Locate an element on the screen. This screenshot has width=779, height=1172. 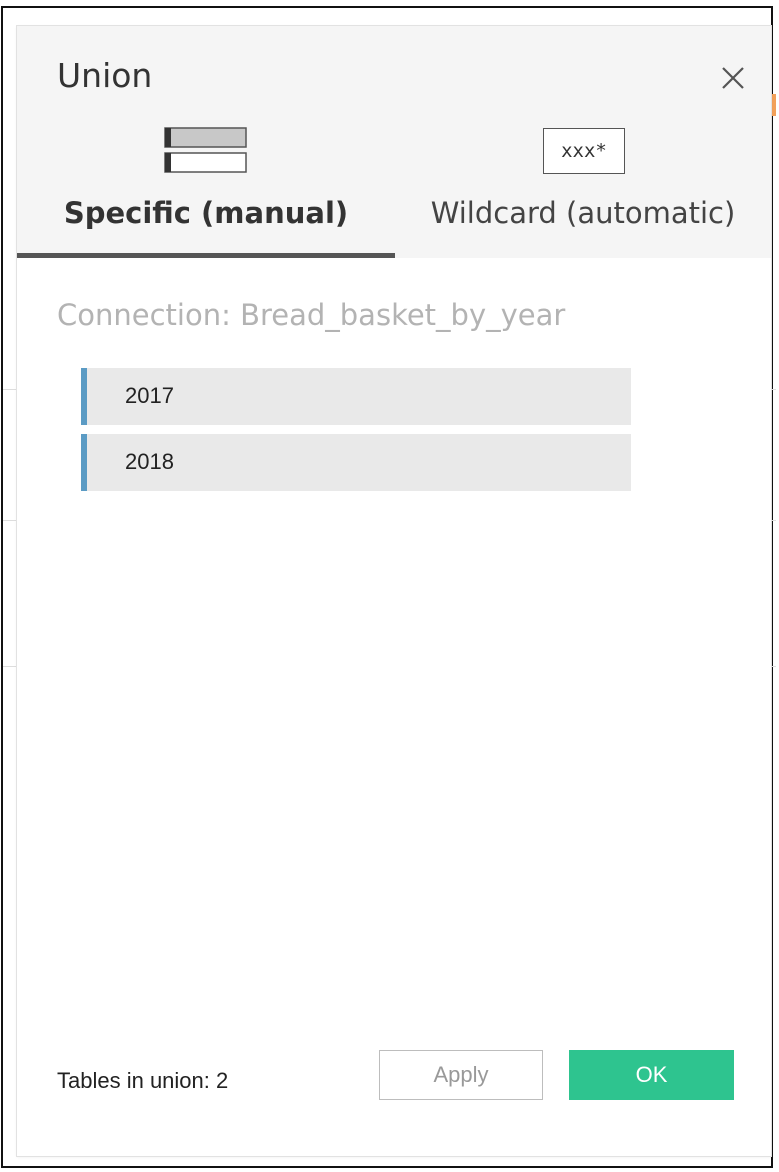
apply-button: Apply is located at coordinates (461, 1075).